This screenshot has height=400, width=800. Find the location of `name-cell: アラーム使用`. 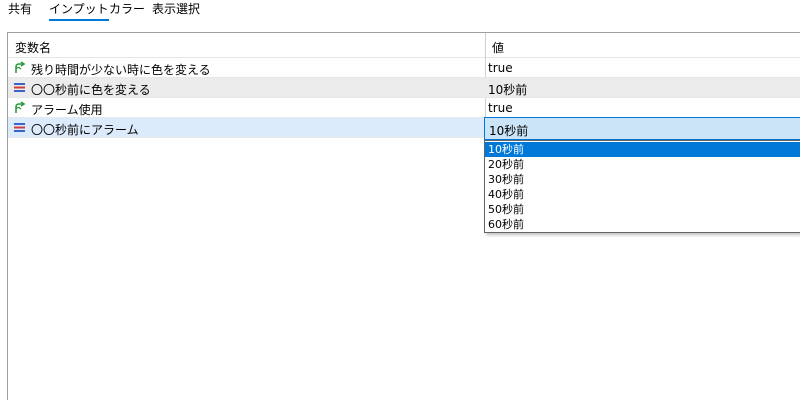

name-cell: アラーム使用 is located at coordinates (246, 107).